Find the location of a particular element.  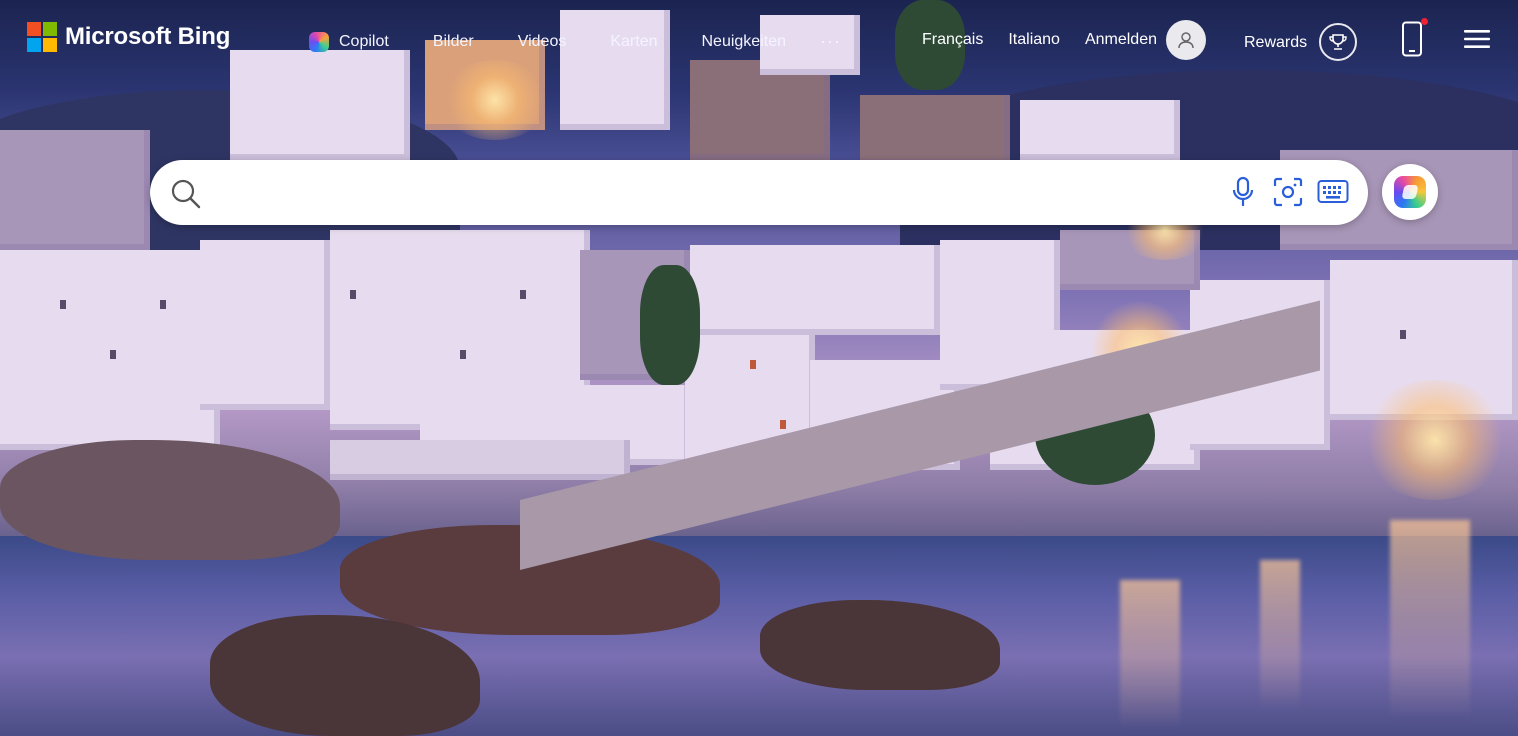

nav-item-videos: Videos is located at coordinates (542, 42).